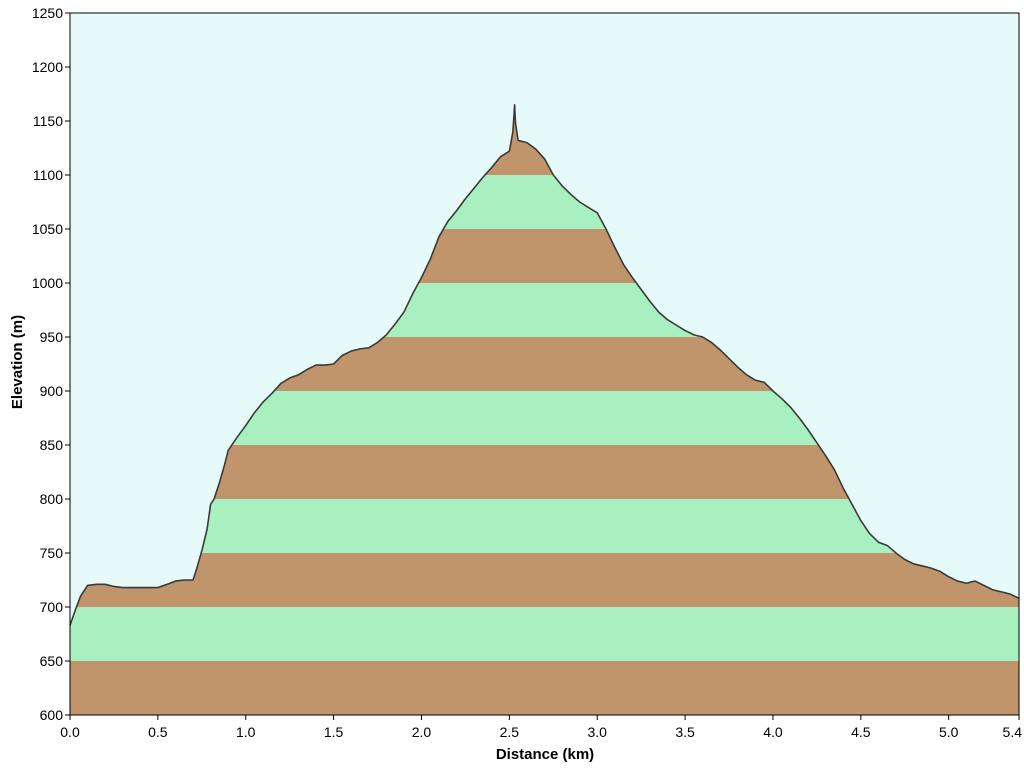  Describe the element at coordinates (47, 229) in the screenshot. I see `y-tick-label: 1050` at that location.